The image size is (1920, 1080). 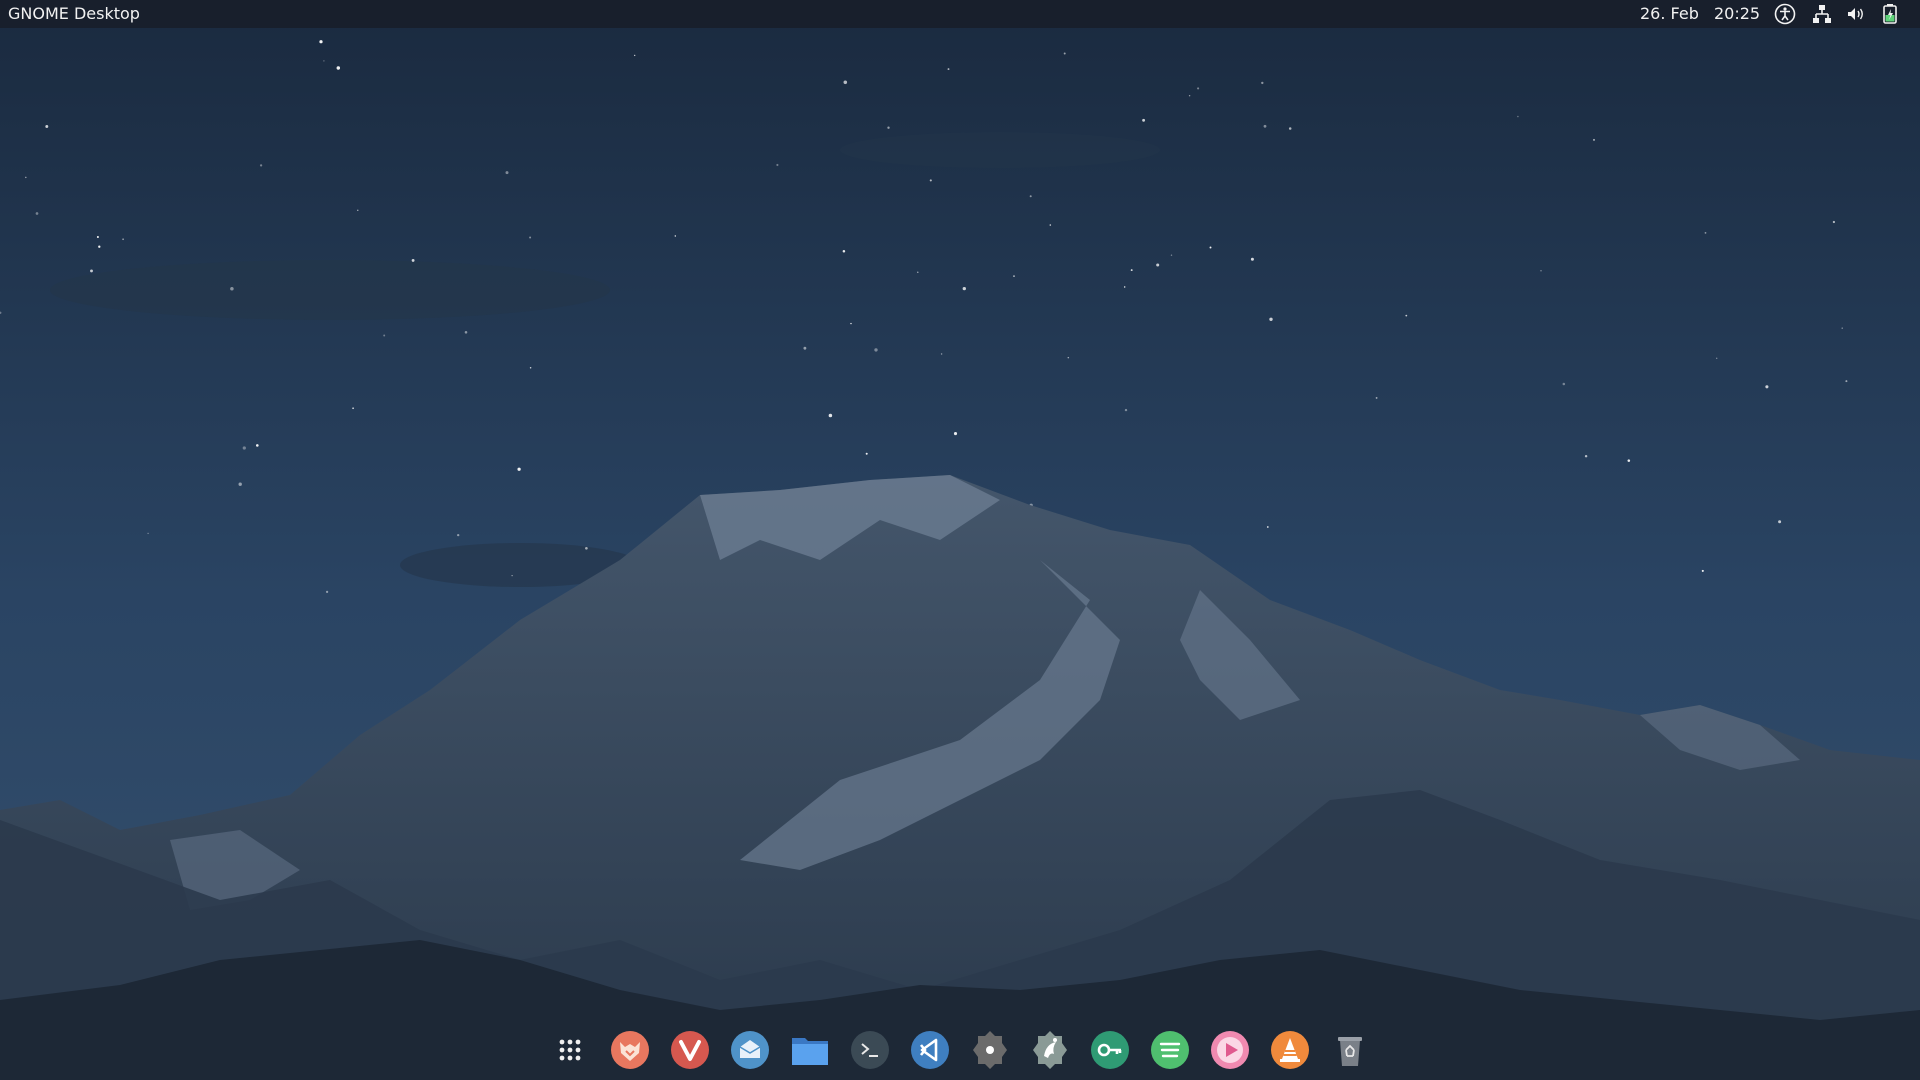 I want to click on spotify-icon, so click(x=1170, y=1050).